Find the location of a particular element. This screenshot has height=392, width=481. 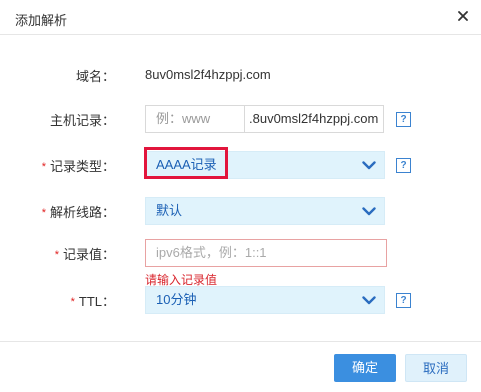

ttl-row: * TTL： 10分钟 ? is located at coordinates (240, 300).